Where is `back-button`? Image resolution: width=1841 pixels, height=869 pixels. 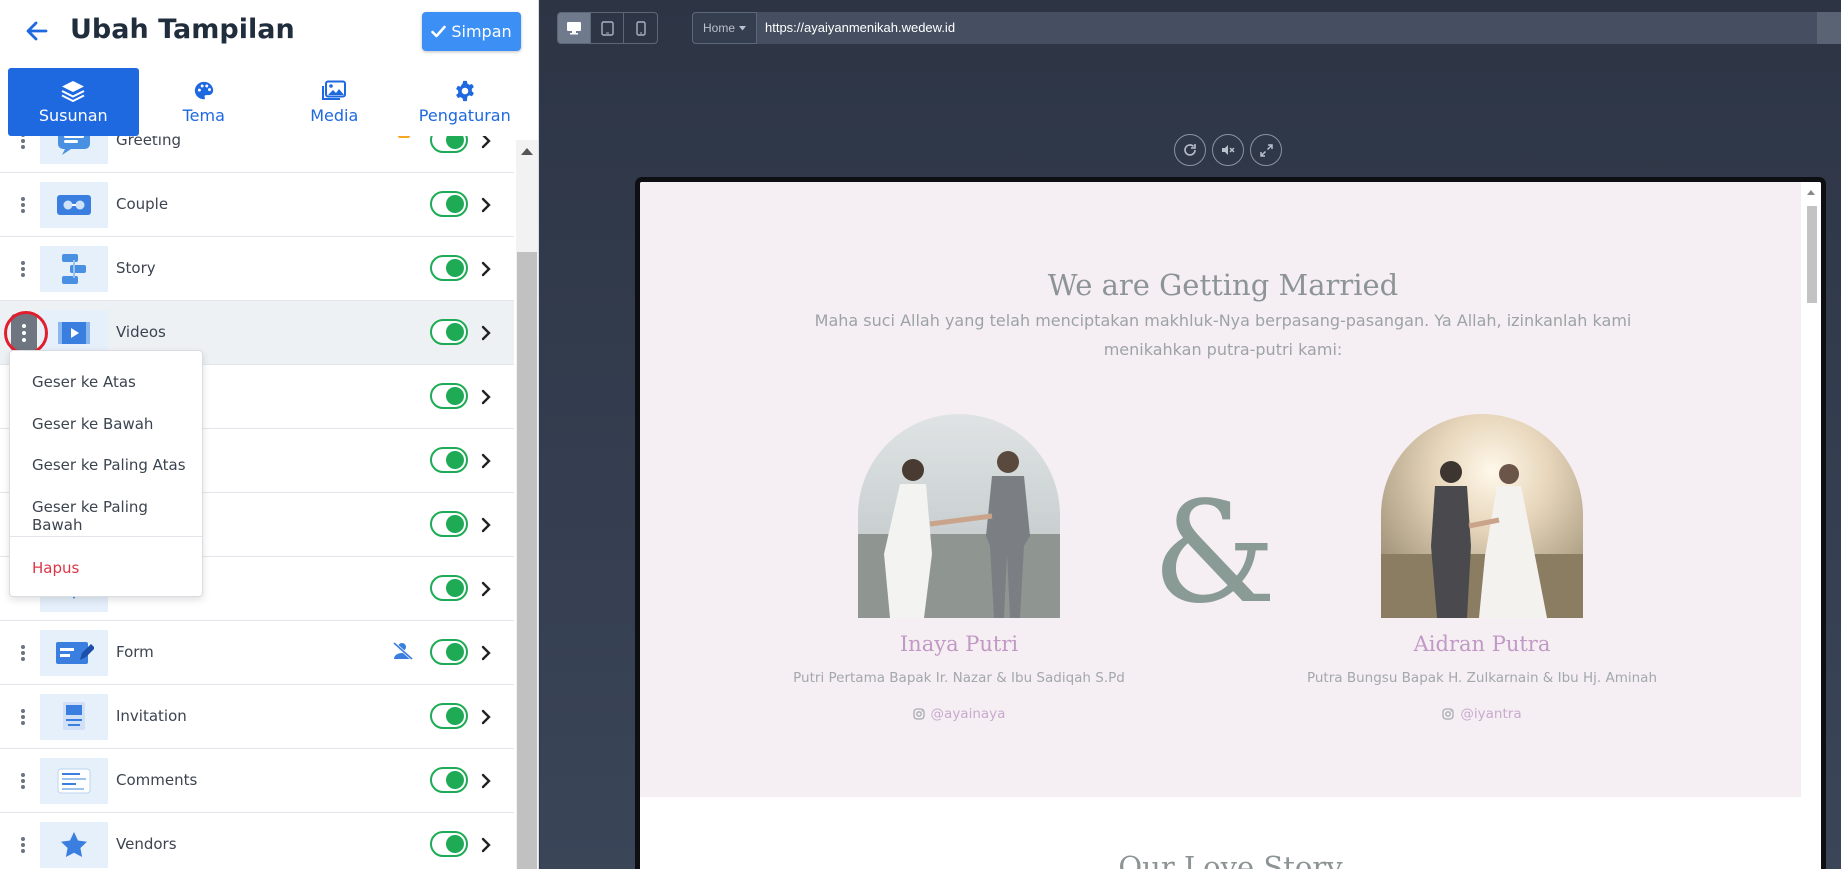
back-button is located at coordinates (37, 31).